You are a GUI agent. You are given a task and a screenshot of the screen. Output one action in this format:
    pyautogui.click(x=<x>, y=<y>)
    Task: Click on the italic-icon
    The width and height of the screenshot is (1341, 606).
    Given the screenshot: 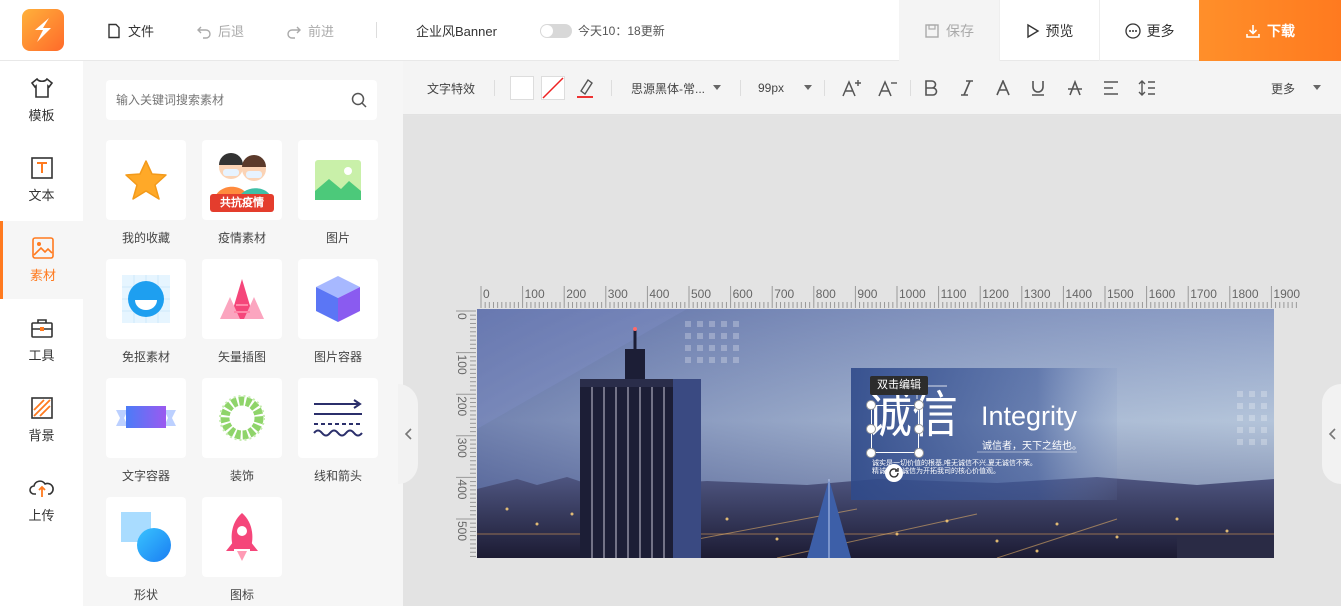 What is the action you would take?
    pyautogui.click(x=967, y=88)
    